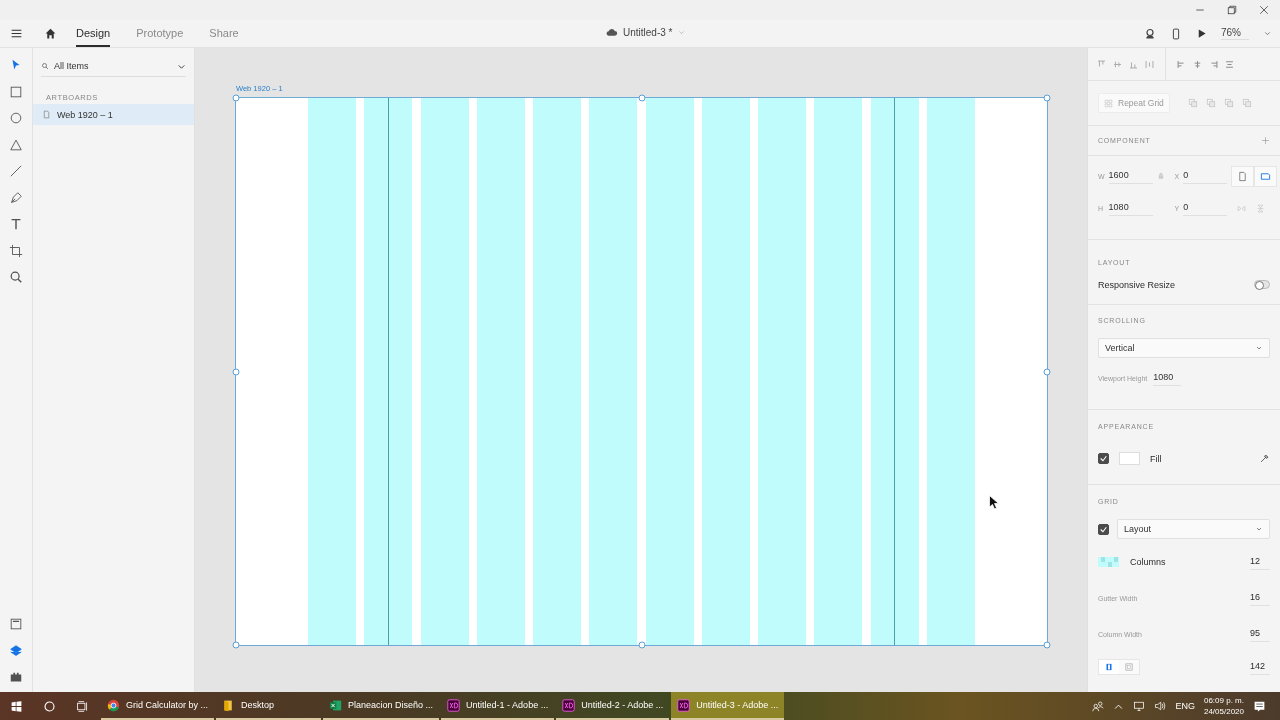  What do you see at coordinates (1223, 706) in the screenshot?
I see `clock: 06:09 p. m. 24/05/2020` at bounding box center [1223, 706].